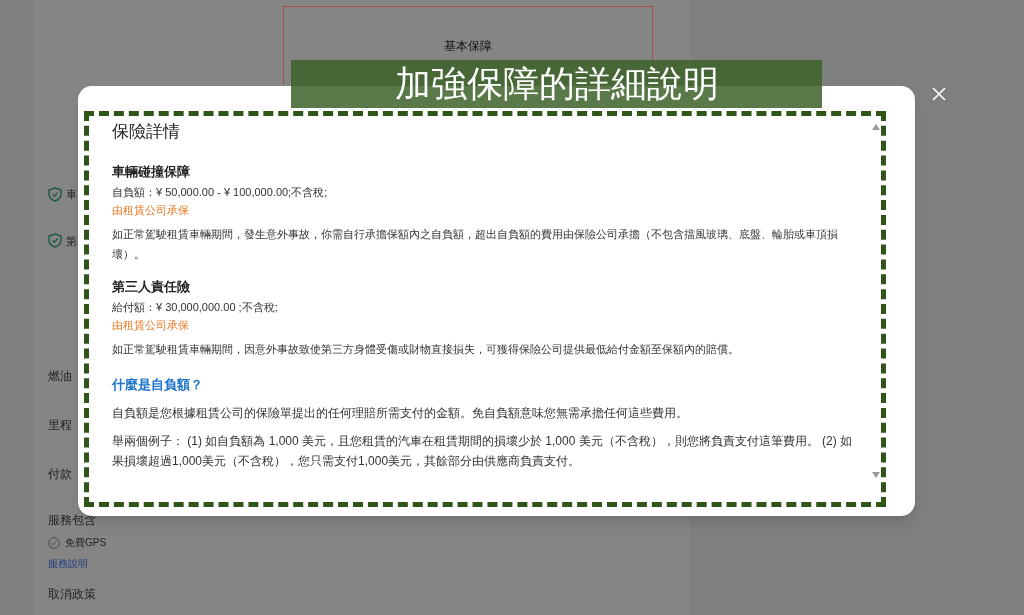 The height and width of the screenshot is (615, 1024). Describe the element at coordinates (60, 425) in the screenshot. I see `row-label: 里程` at that location.